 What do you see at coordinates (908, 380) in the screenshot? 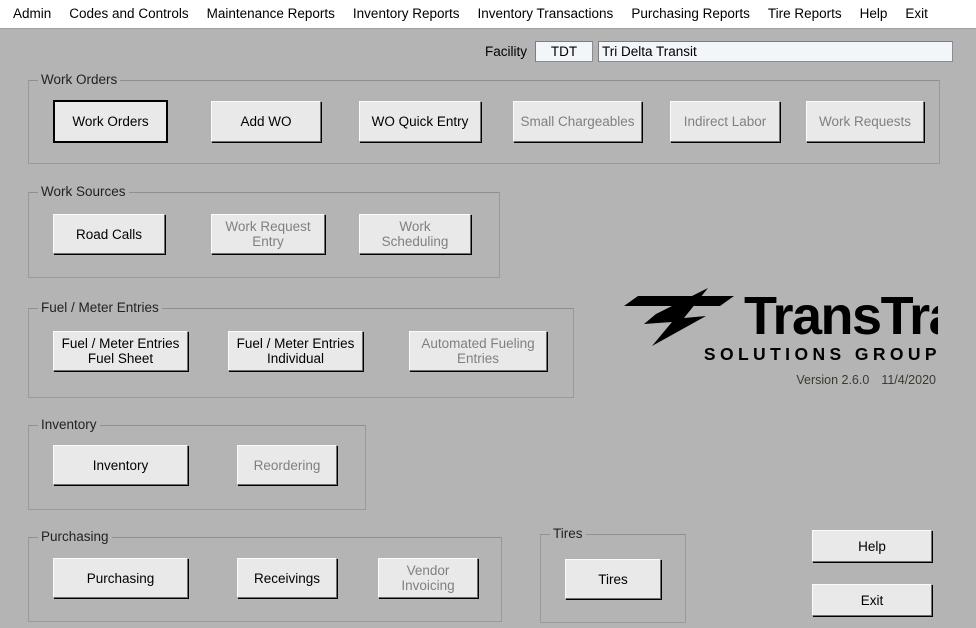
I see `version-date: 11/4/2020` at bounding box center [908, 380].